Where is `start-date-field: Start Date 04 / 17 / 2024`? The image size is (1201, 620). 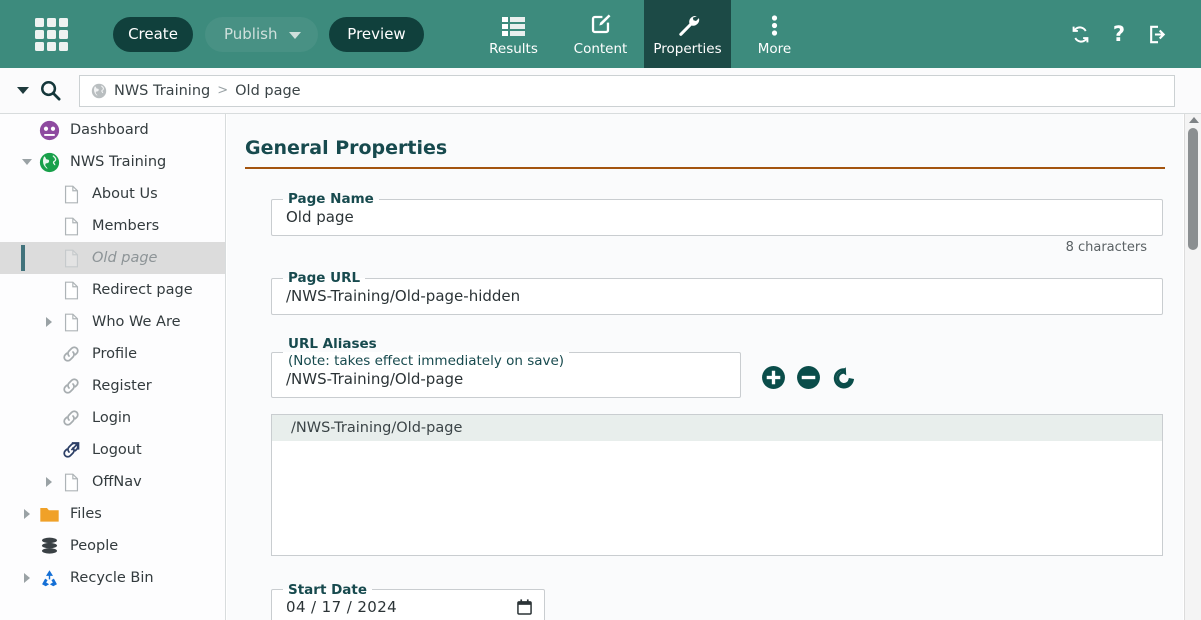
start-date-field: Start Date 04 / 17 / 2024 is located at coordinates (408, 600).